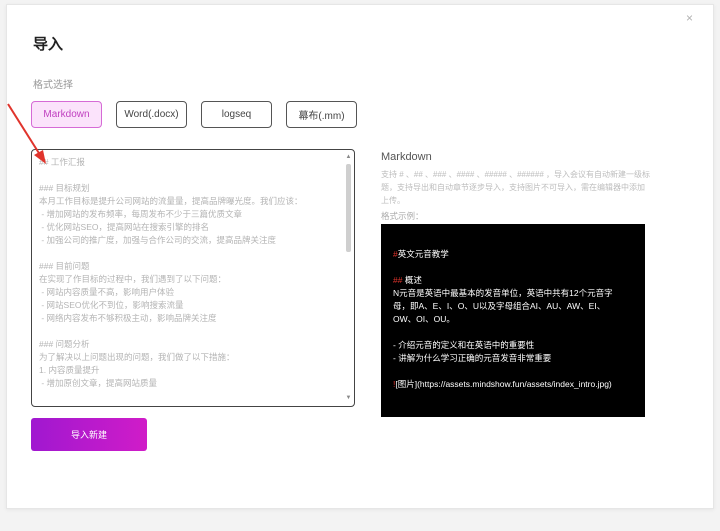 The height and width of the screenshot is (531, 720). What do you see at coordinates (689, 18) in the screenshot?
I see `close-icon: ×` at bounding box center [689, 18].